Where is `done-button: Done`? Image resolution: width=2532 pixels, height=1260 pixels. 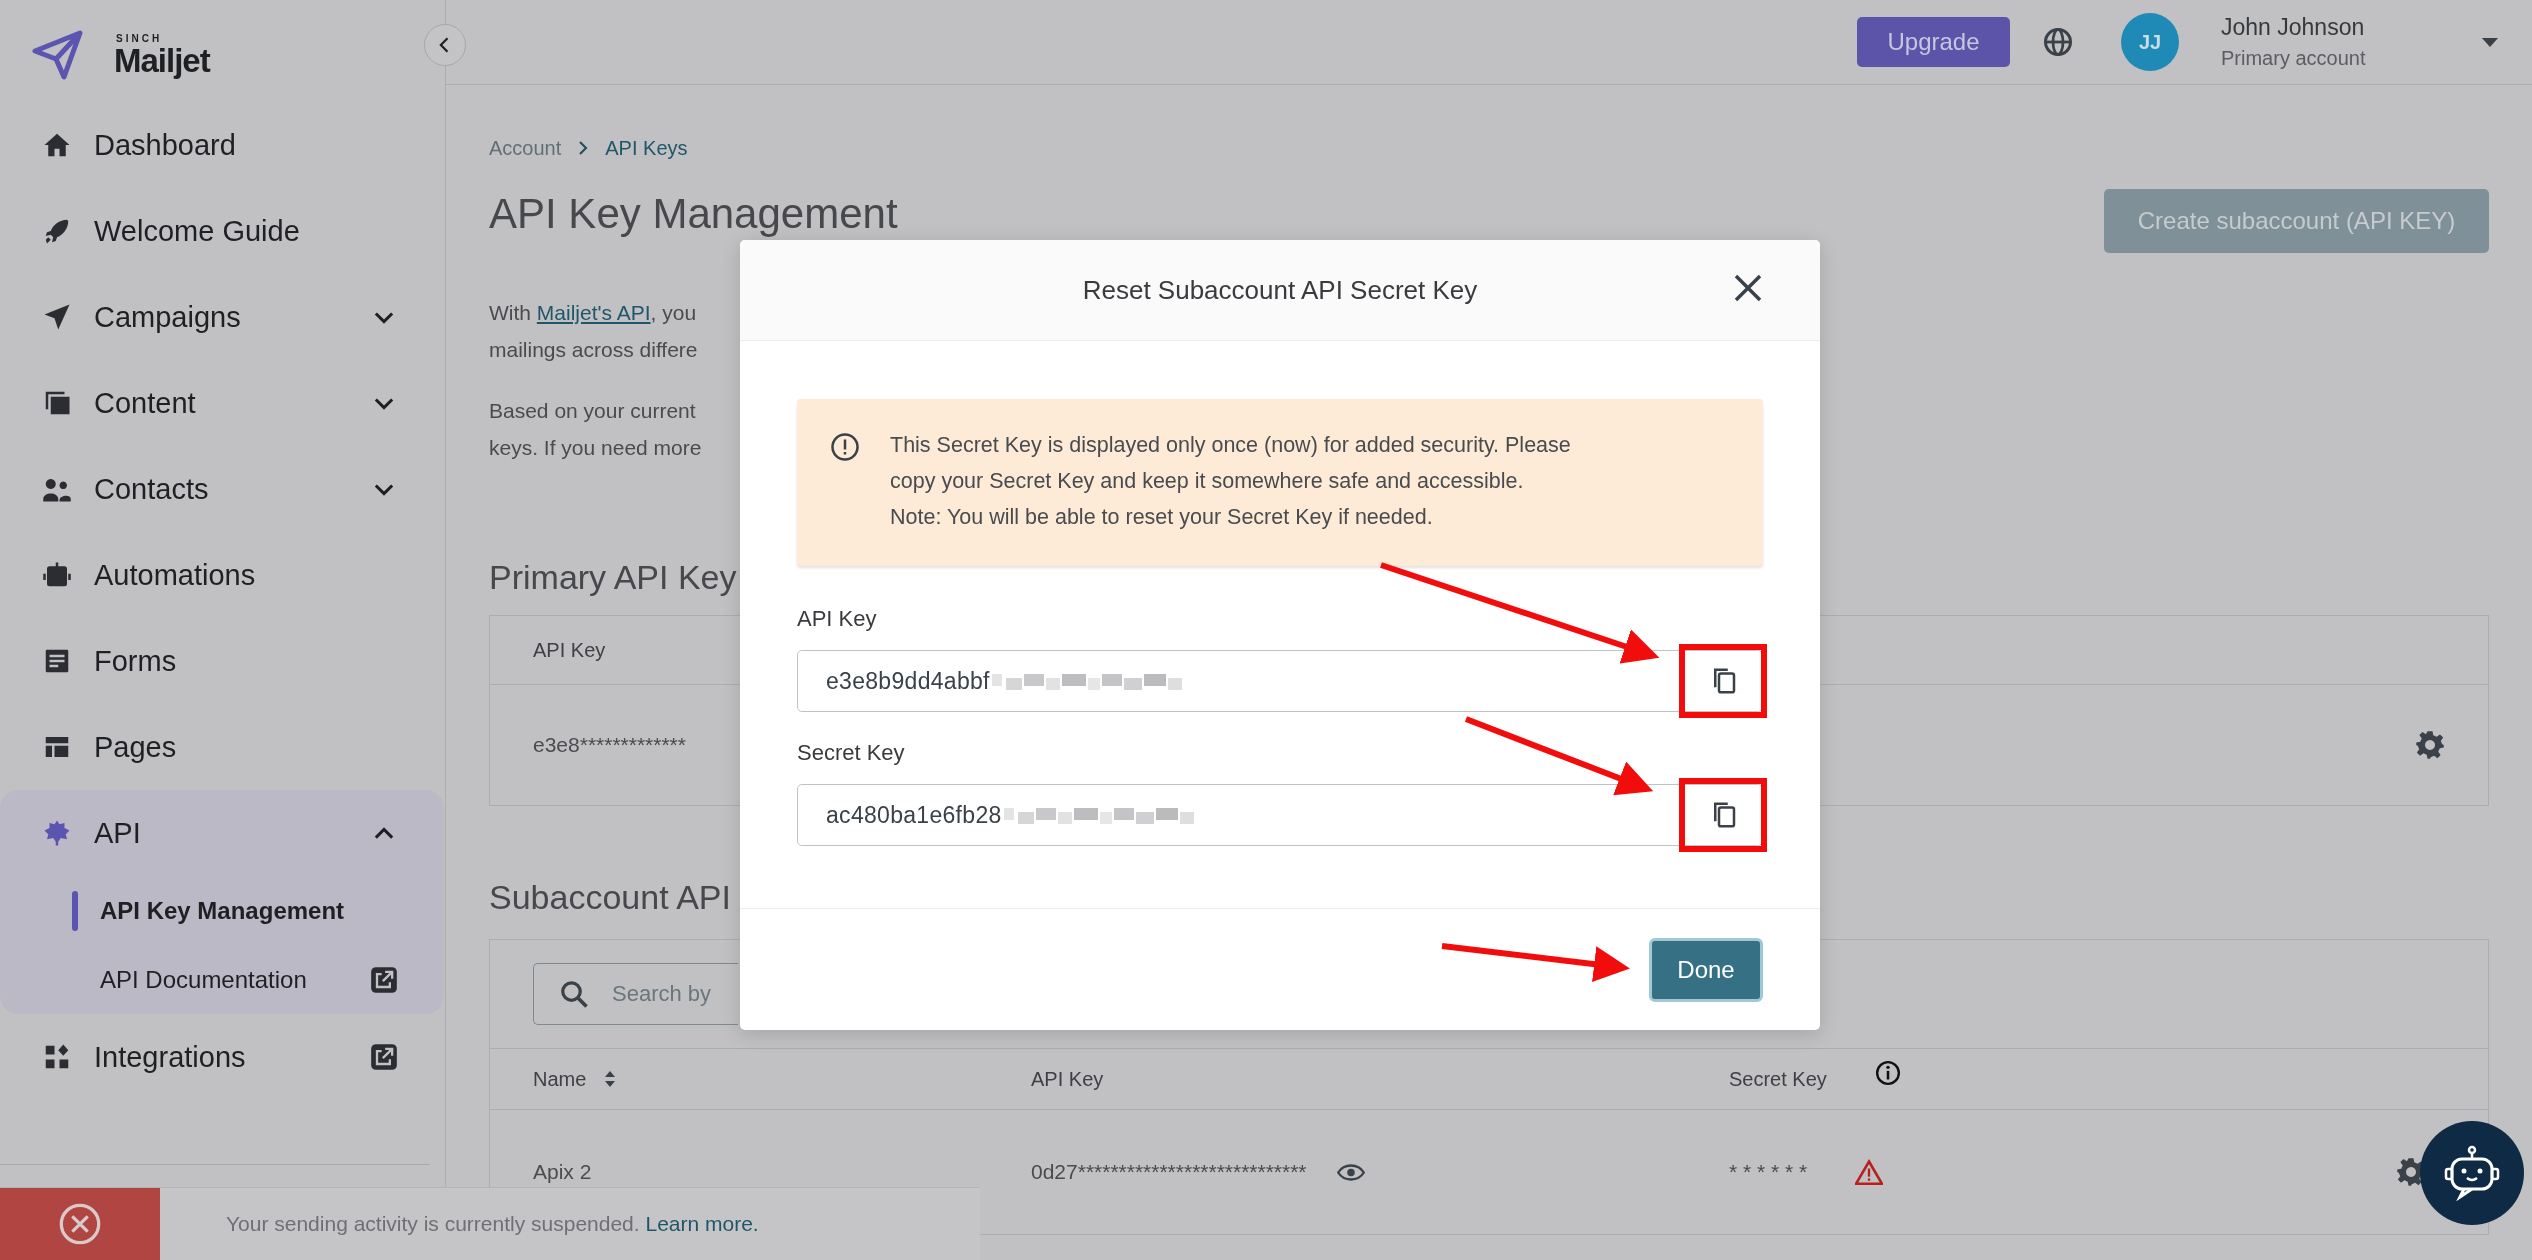
done-button: Done is located at coordinates (1706, 969).